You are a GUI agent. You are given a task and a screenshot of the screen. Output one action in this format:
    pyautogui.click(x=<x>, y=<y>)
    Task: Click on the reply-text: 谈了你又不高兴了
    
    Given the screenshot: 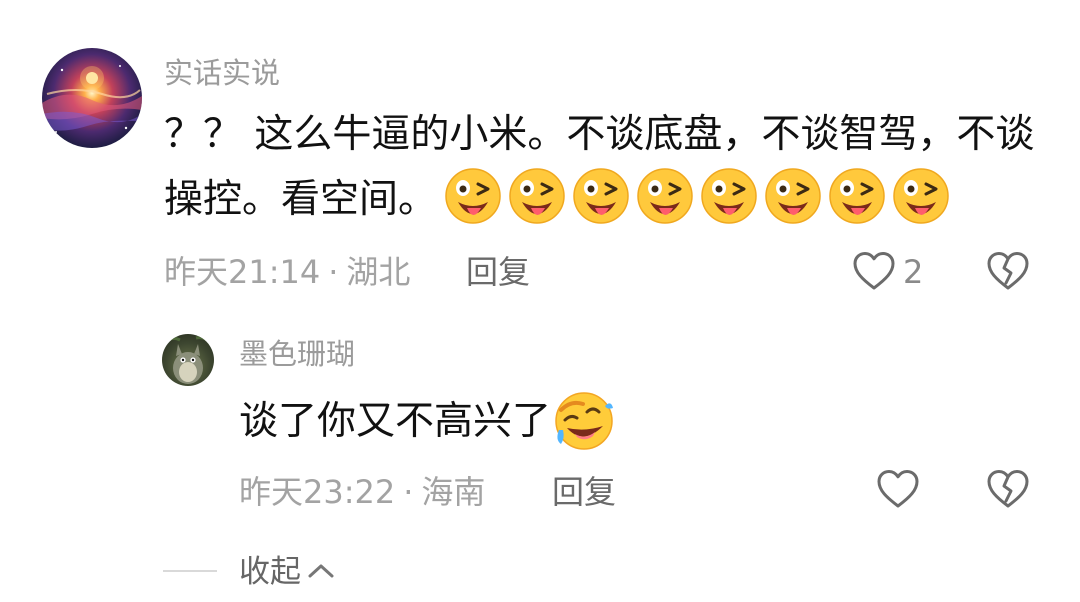 What is the action you would take?
    pyautogui.click(x=499, y=430)
    